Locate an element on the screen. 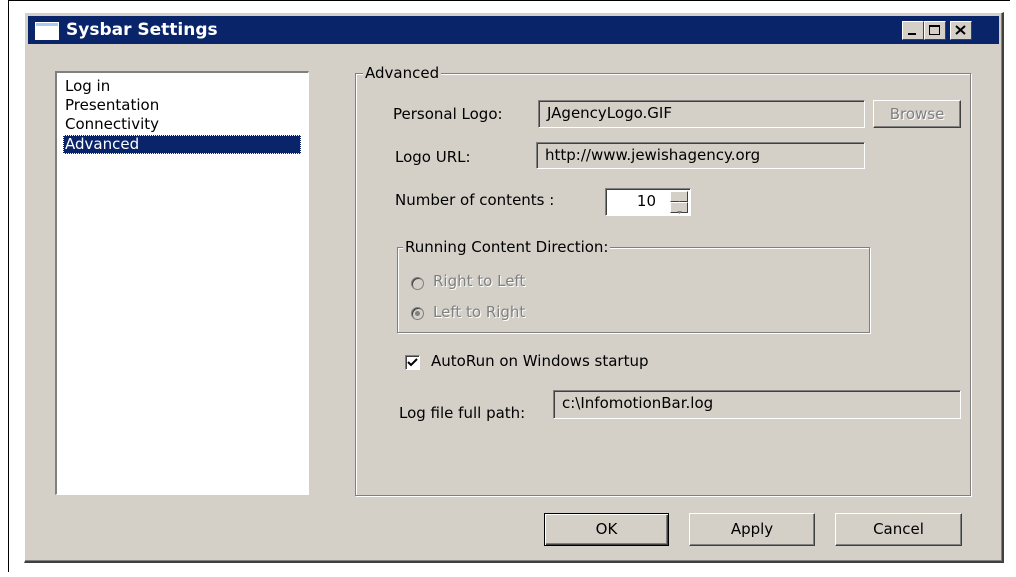 The width and height of the screenshot is (1016, 577). minimize-button is located at coordinates (913, 30).